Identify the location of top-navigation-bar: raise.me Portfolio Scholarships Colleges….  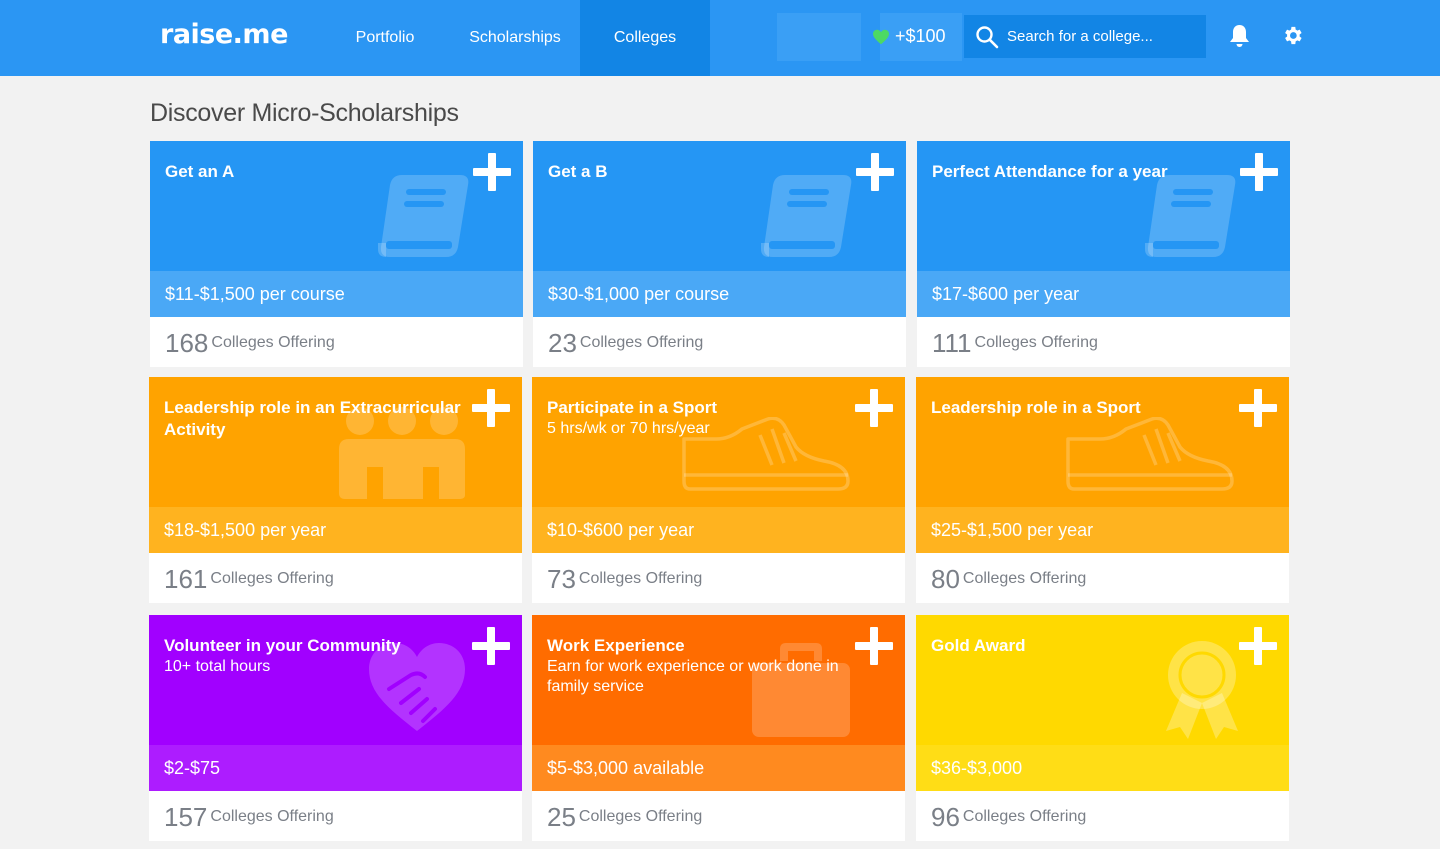
(720, 38).